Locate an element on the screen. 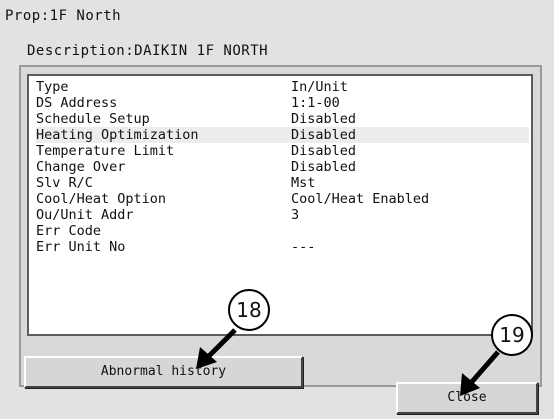 This screenshot has width=554, height=419. arrow-to-close-icon is located at coordinates (480, 373).